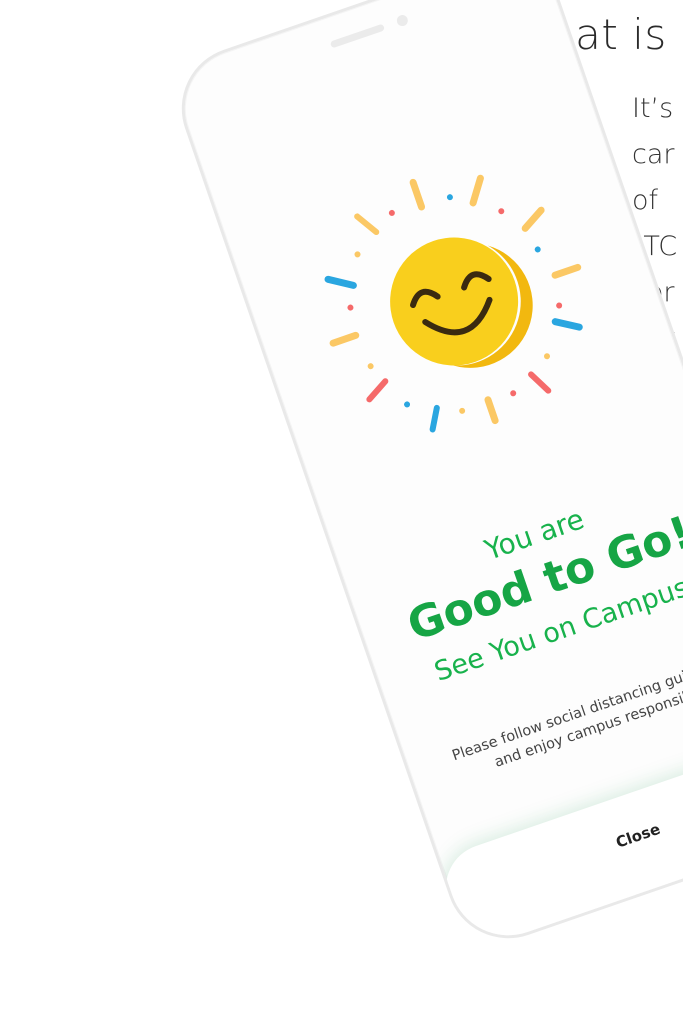 The image size is (683, 1023). What do you see at coordinates (638, 835) in the screenshot?
I see `close-button-label: Close` at bounding box center [638, 835].